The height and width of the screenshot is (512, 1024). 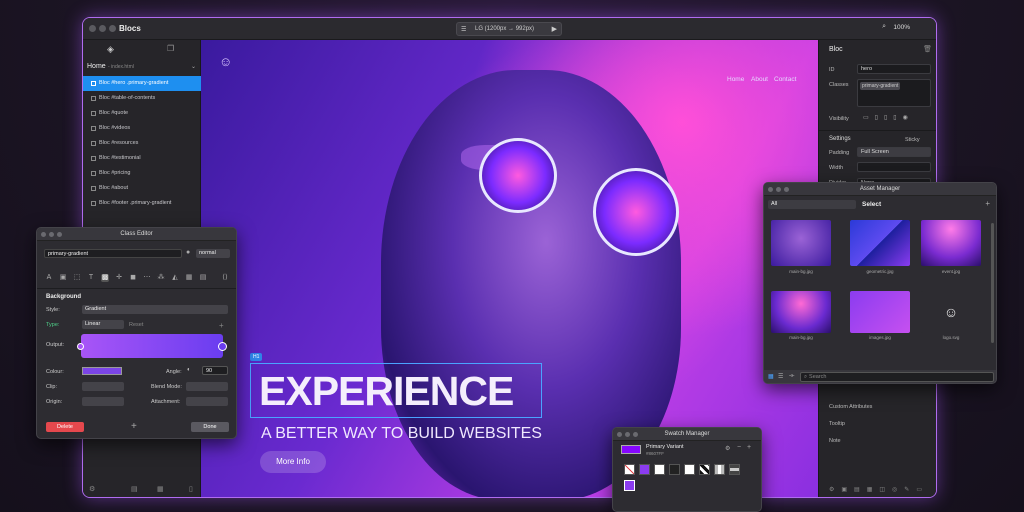 What do you see at coordinates (92, 28) in the screenshot?
I see `close-window-button` at bounding box center [92, 28].